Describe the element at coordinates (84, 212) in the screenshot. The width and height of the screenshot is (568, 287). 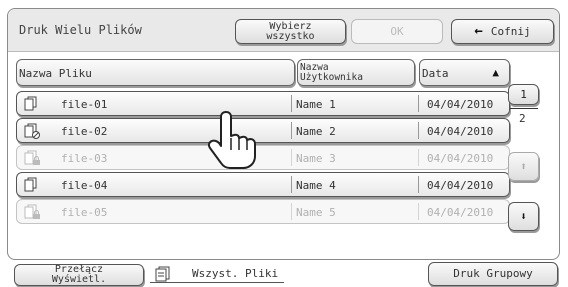
I see `file-name: file-05` at that location.